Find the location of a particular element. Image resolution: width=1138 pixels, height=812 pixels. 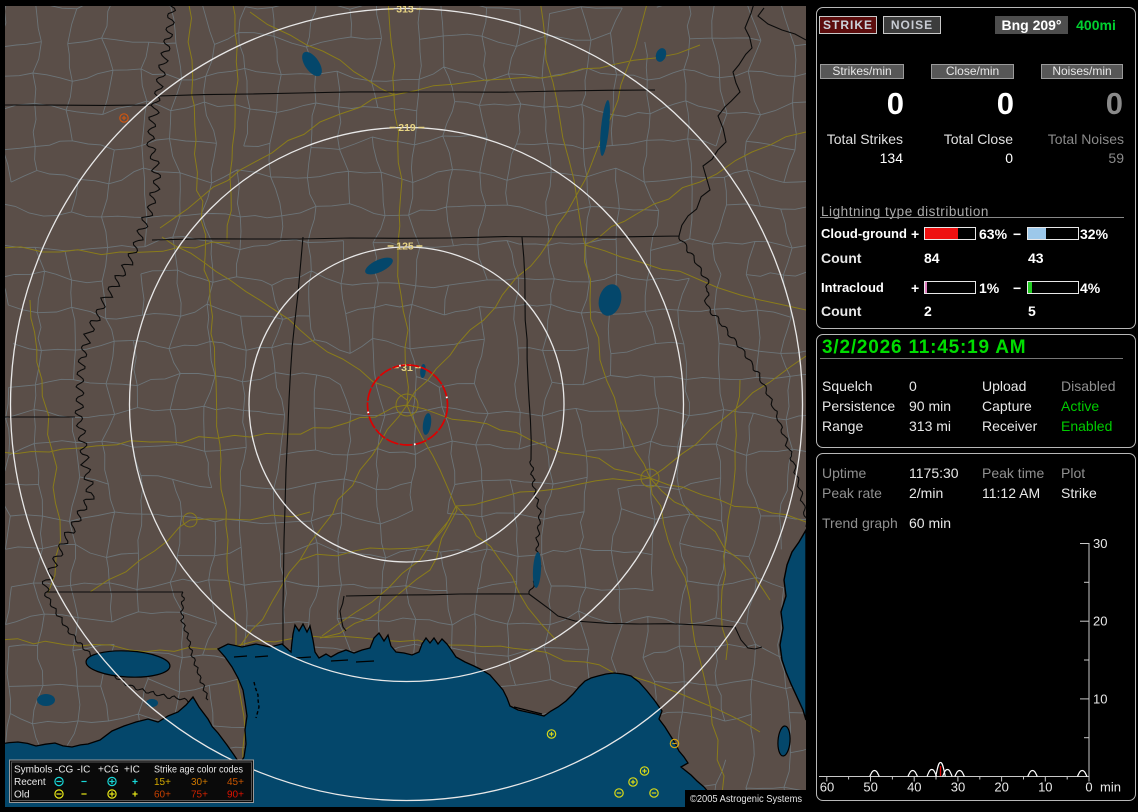

svg-text: 60 is located at coordinates (827, 787).